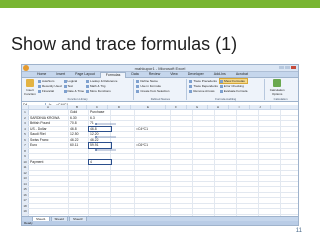 The height and width of the screenshot is (240, 320). I want to click on column-header: C, so click(97, 107).